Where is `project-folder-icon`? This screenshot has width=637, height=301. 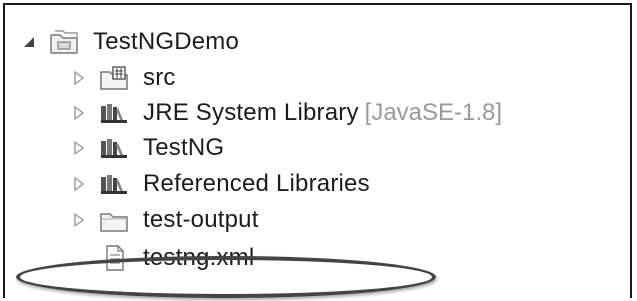
project-folder-icon is located at coordinates (65, 42).